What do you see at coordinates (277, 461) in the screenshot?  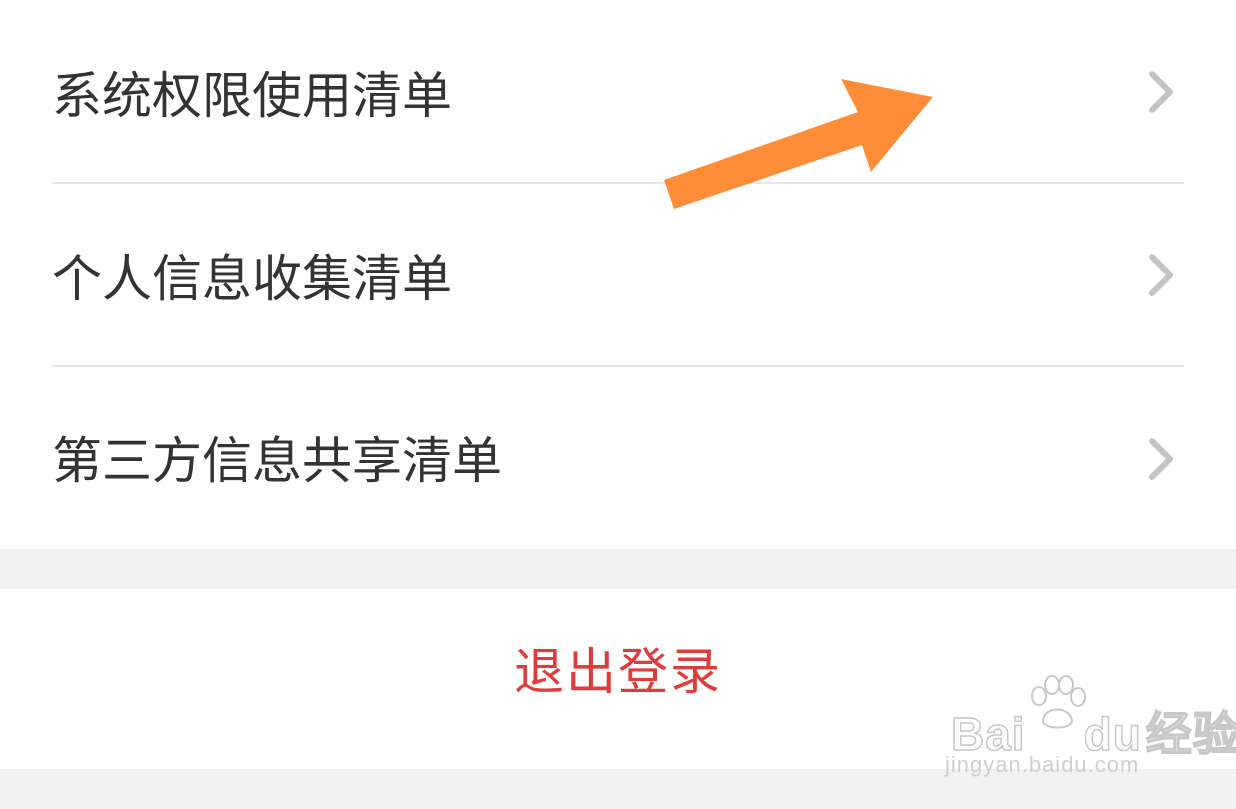 I see `list-item-label: 第三方信息共享清单` at bounding box center [277, 461].